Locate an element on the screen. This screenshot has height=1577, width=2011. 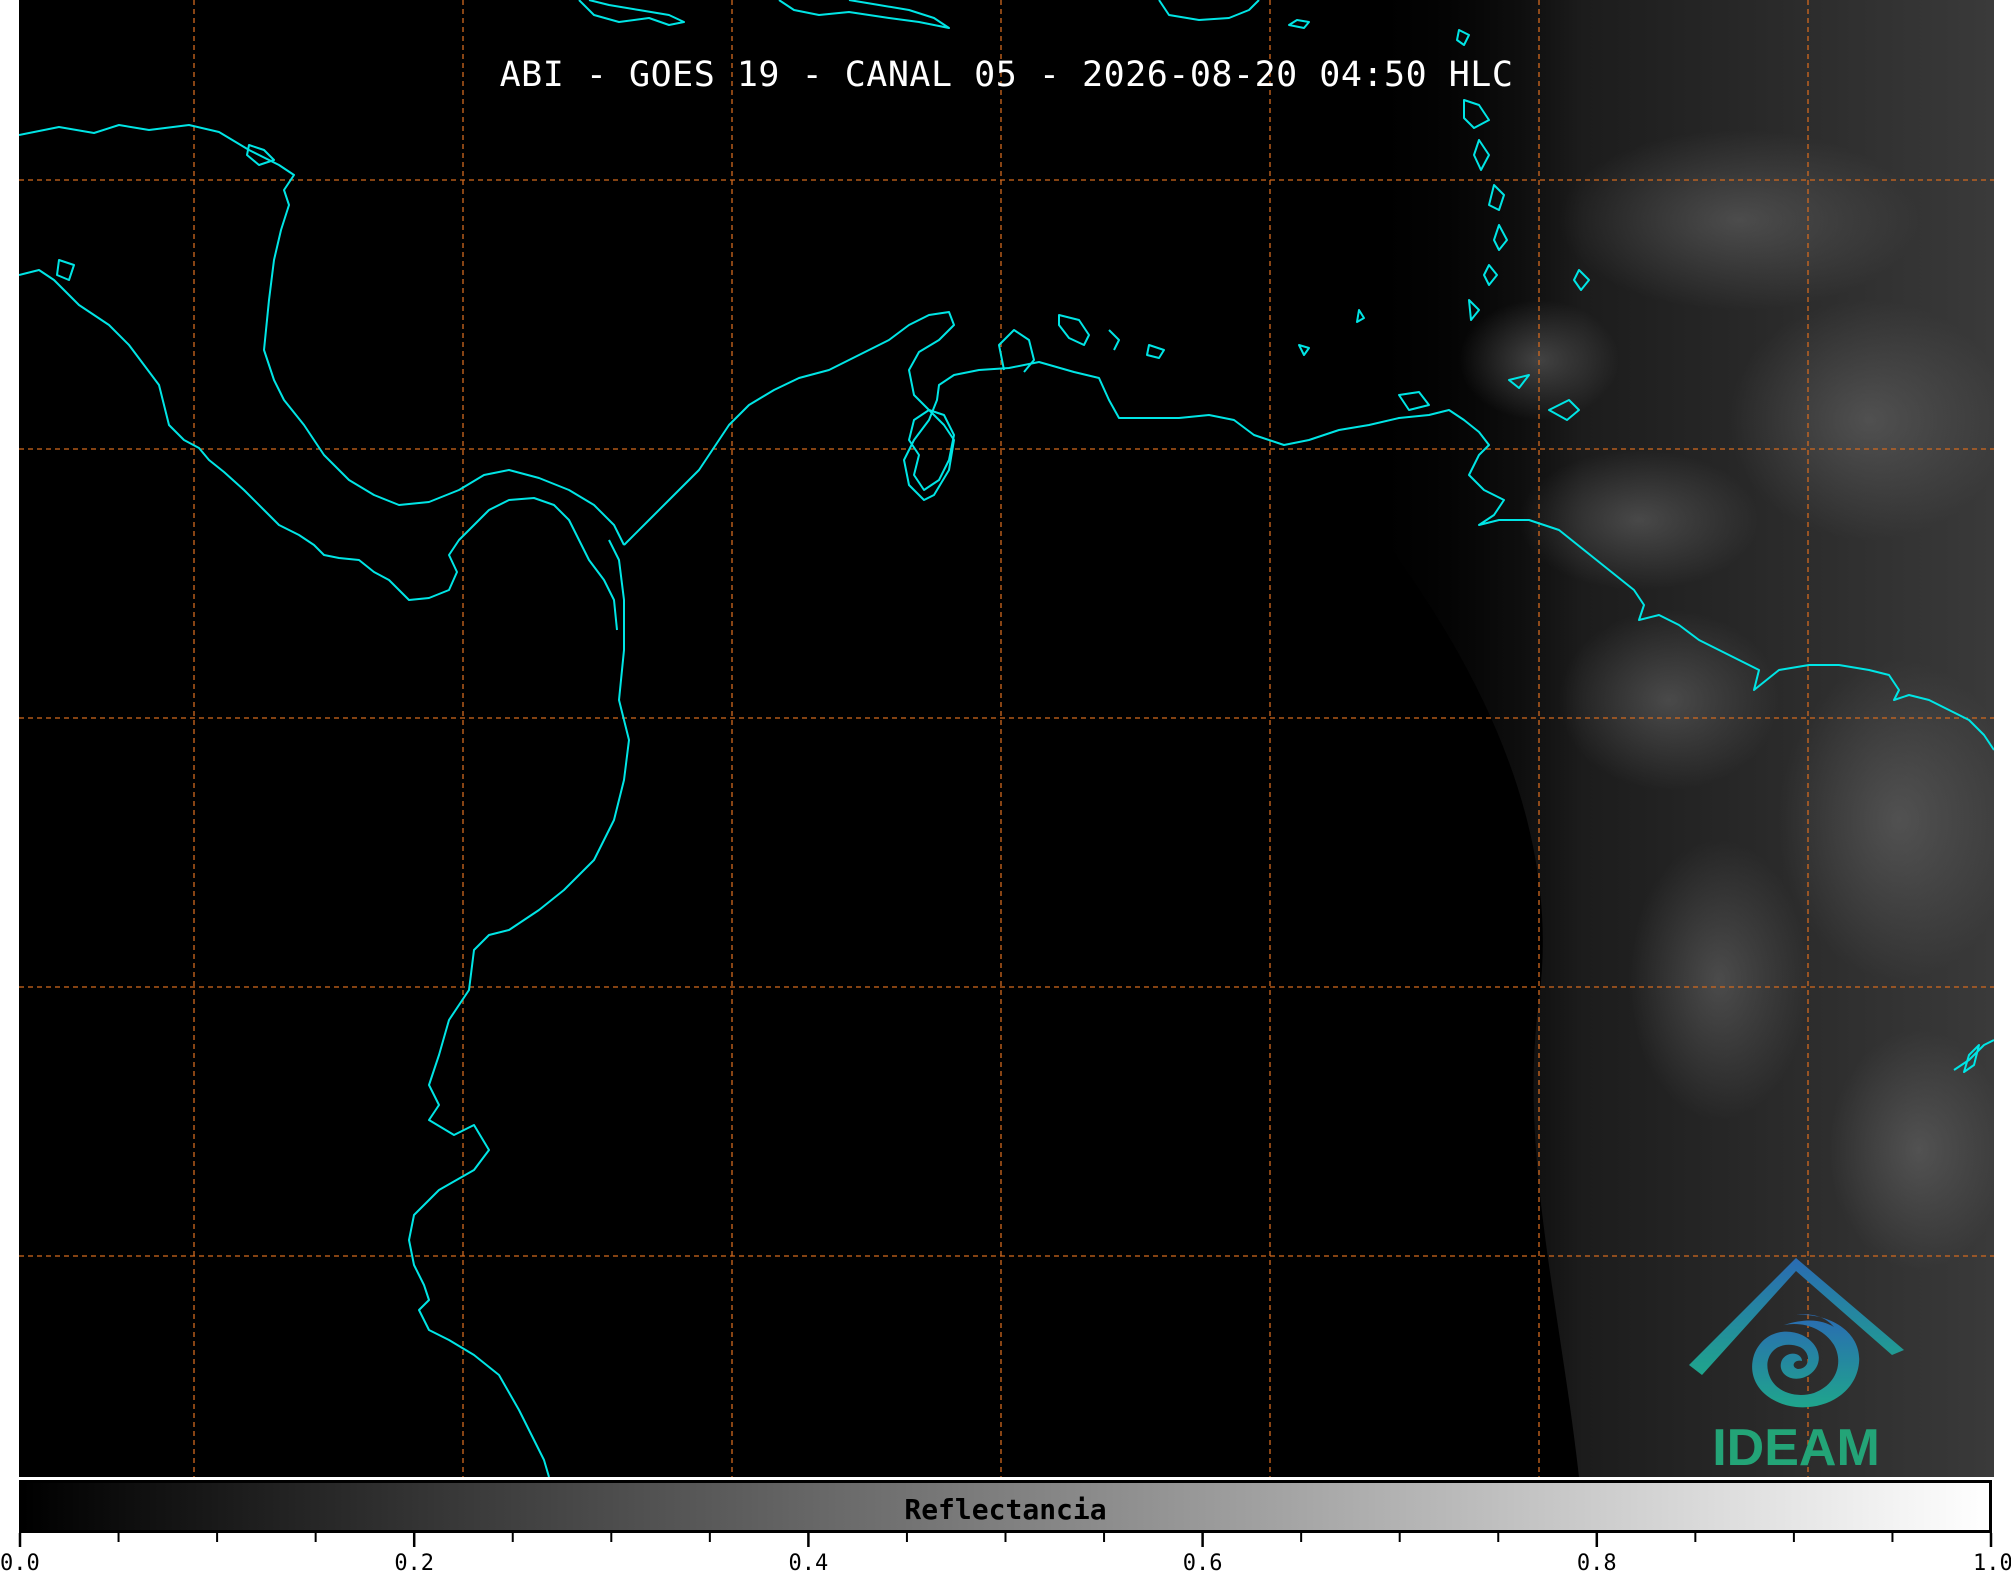
colorbar: Reflectancia is located at coordinates (1005, 1506).